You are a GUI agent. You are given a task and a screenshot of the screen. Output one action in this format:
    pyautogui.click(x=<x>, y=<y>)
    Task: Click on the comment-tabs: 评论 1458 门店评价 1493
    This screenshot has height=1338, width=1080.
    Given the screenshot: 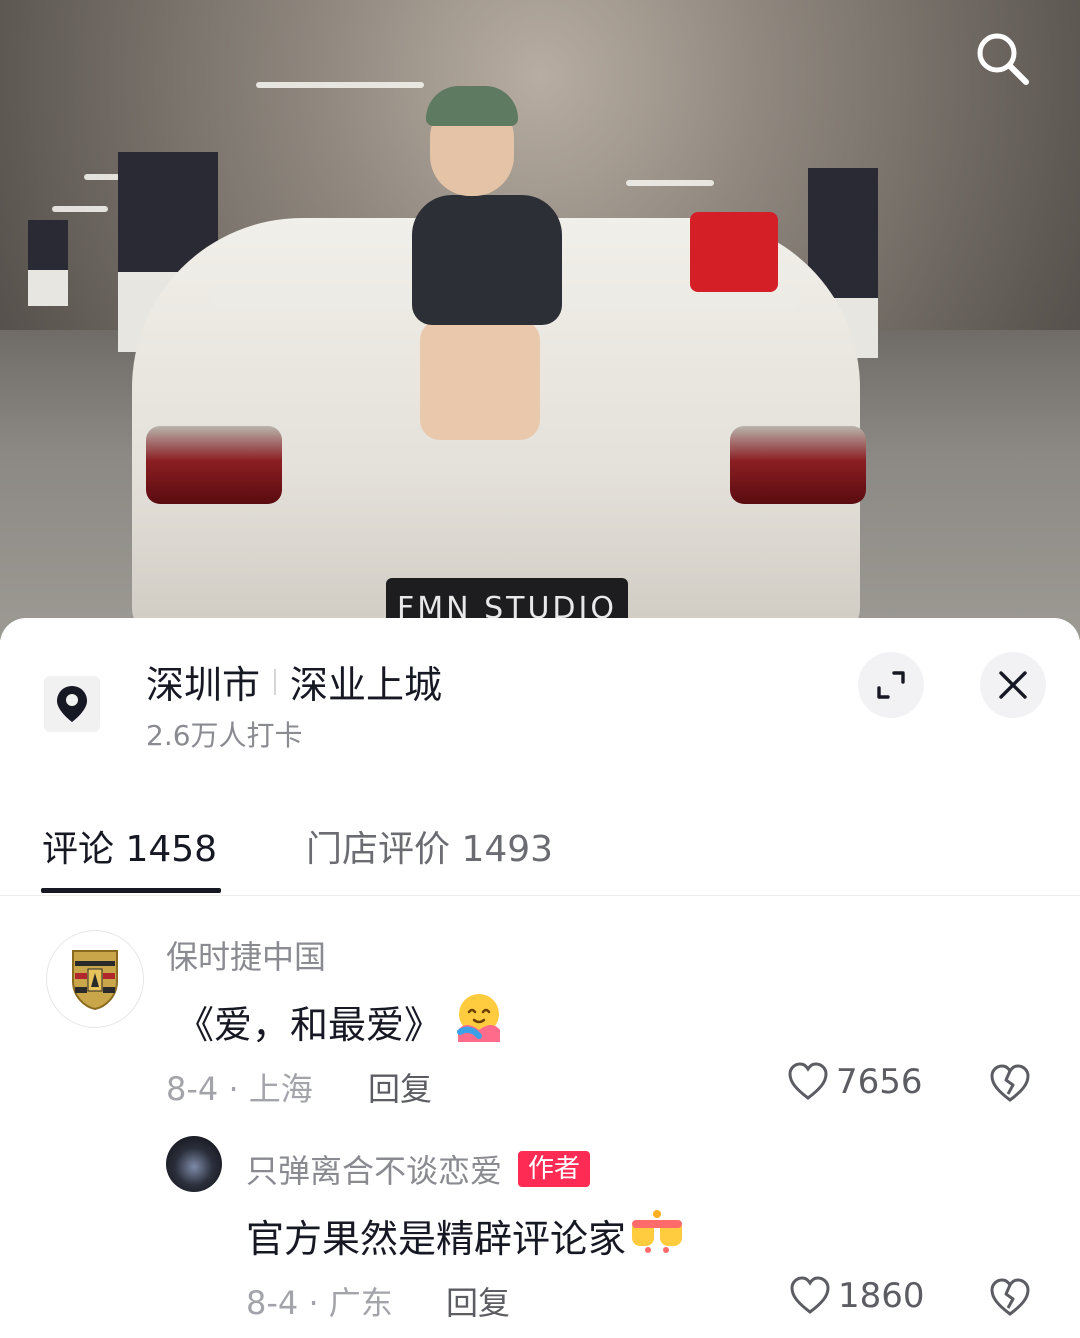 What is the action you would take?
    pyautogui.click(x=540, y=855)
    